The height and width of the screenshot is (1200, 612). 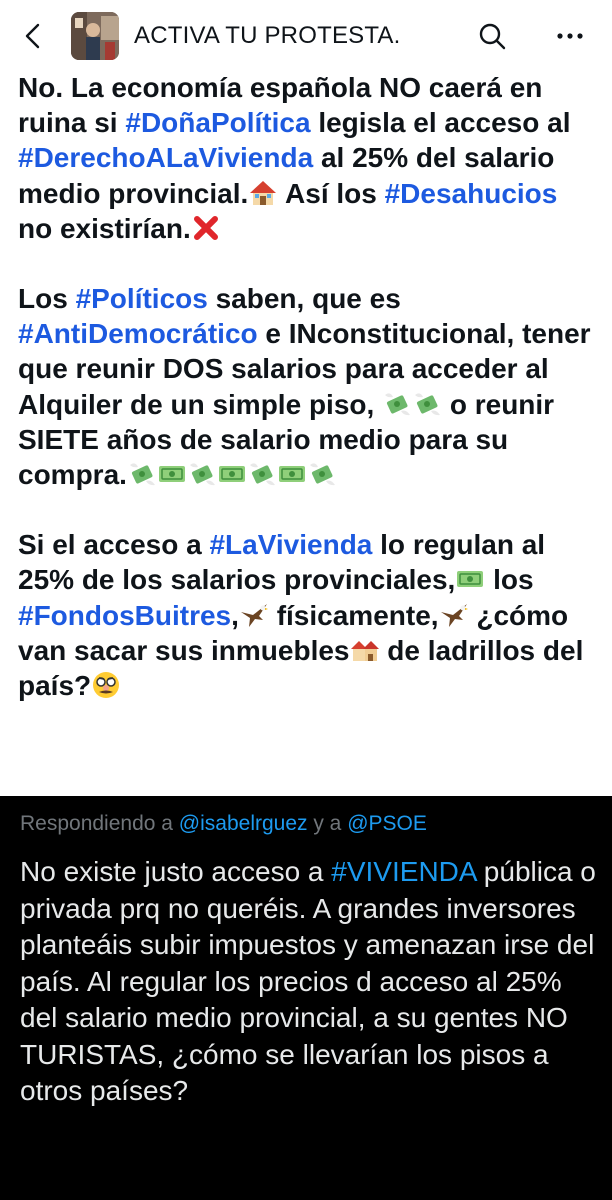 I want to click on mention-link: @isabelrguez, so click(x=243, y=823).